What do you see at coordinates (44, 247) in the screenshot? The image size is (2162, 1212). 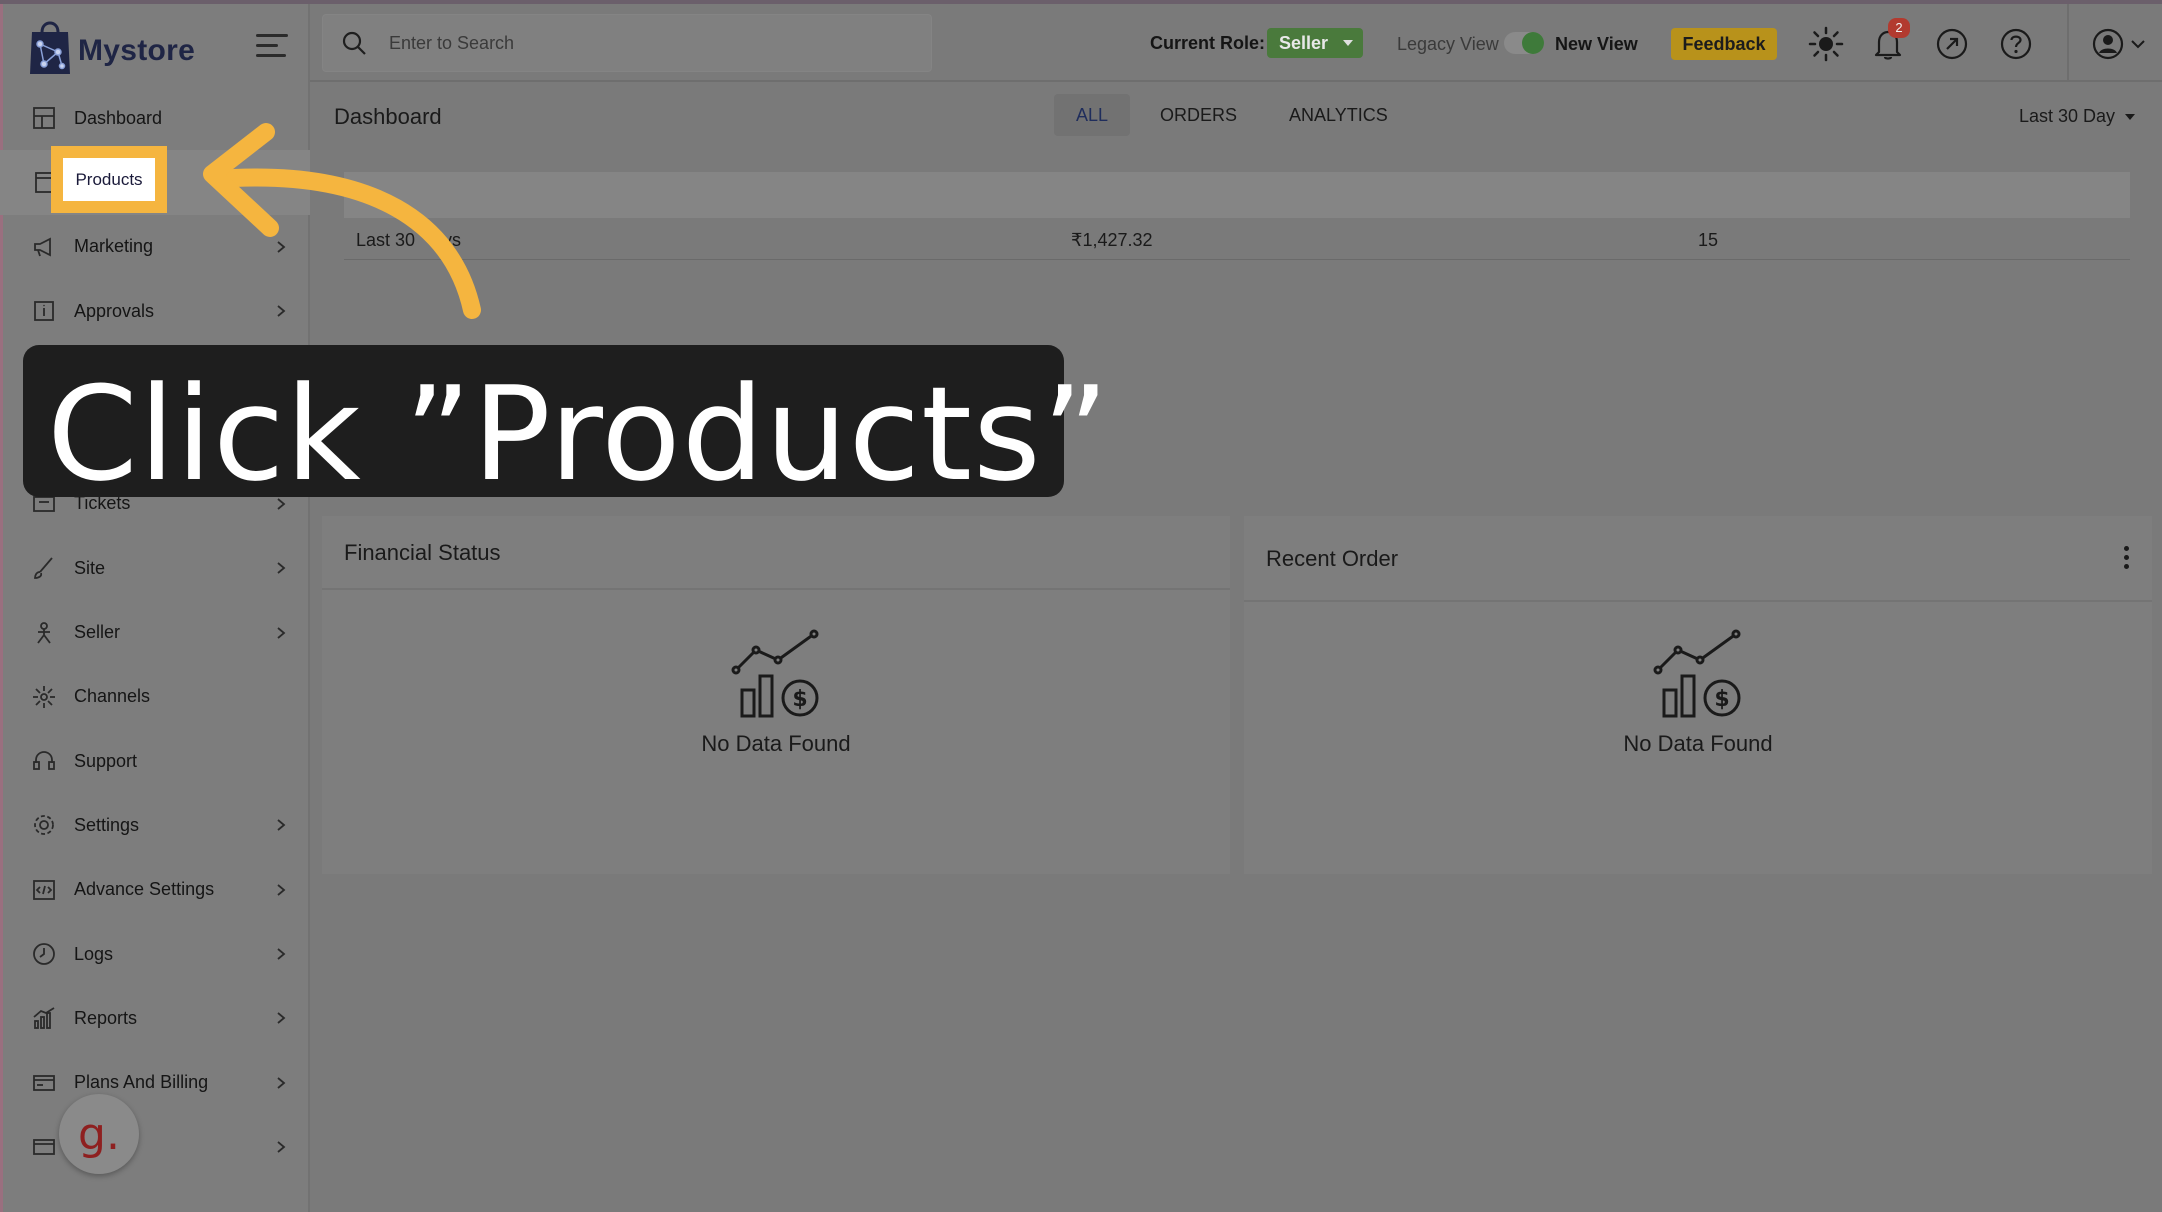 I see `megaphone-icon` at bounding box center [44, 247].